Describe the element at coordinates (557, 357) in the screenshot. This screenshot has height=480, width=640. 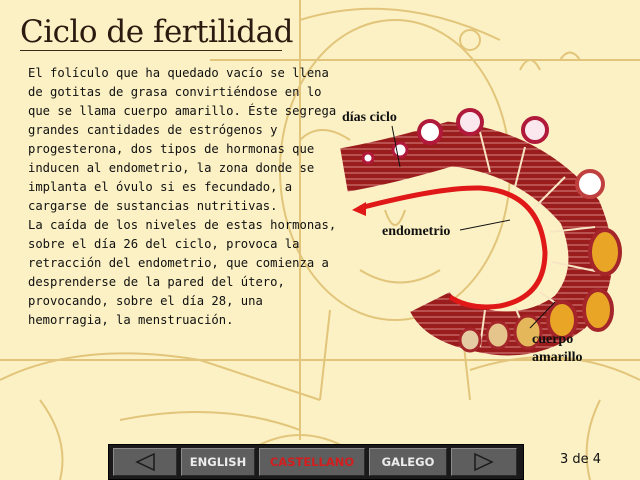
I see `label-corpus-2: amarillo` at that location.